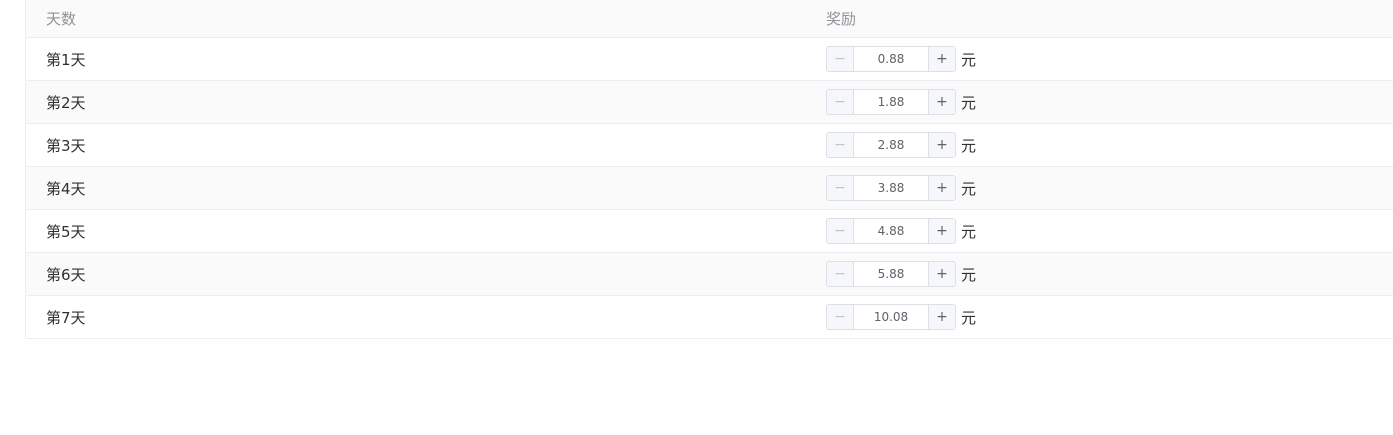  What do you see at coordinates (709, 231) in the screenshot?
I see `table-row: 第5天 − + 元` at bounding box center [709, 231].